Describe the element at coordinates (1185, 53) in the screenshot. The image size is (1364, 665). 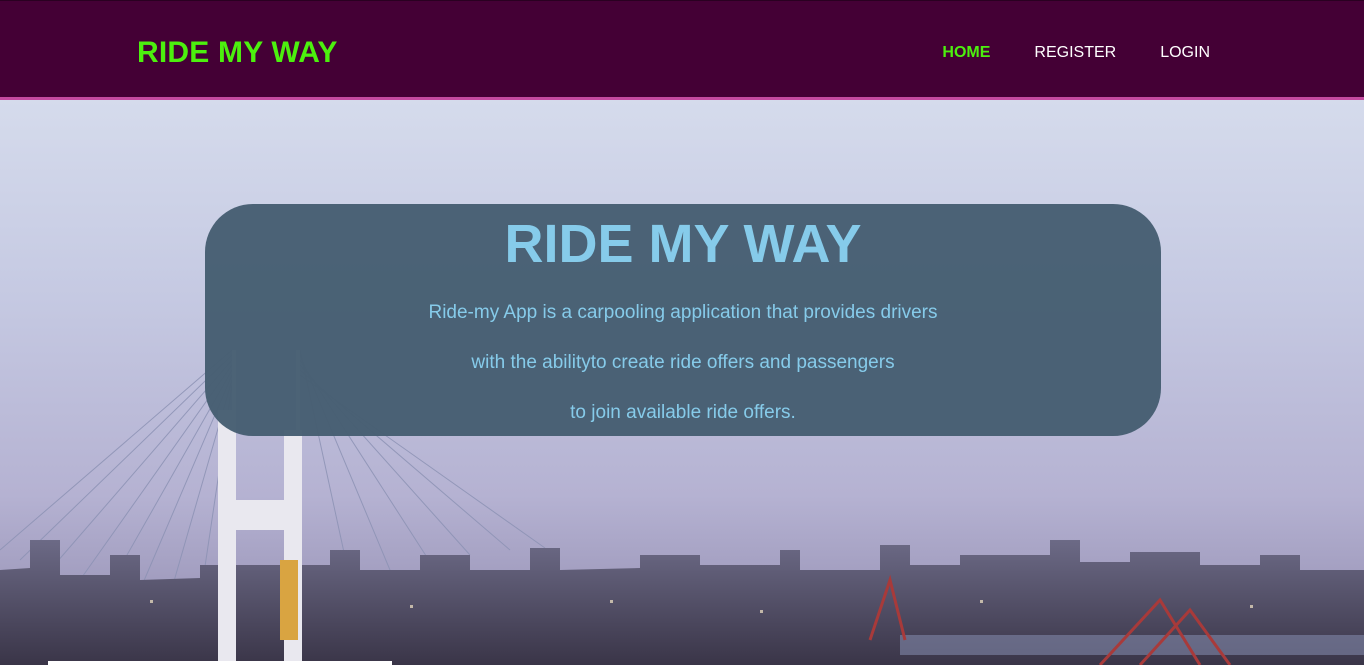
I see `nav-login-link: LOGIN` at that location.